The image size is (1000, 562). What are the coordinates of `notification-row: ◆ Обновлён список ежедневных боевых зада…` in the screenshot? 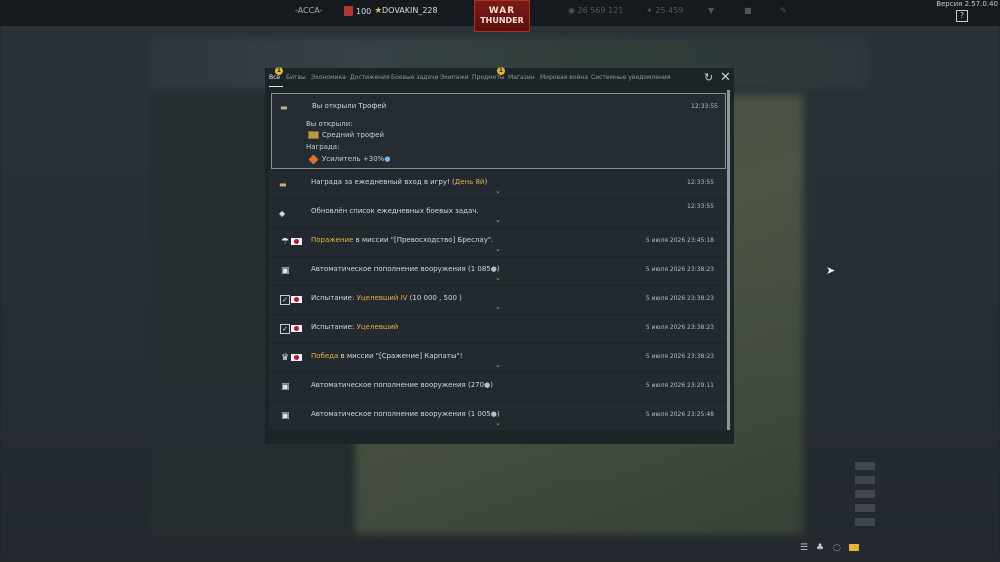 It's located at (498, 213).